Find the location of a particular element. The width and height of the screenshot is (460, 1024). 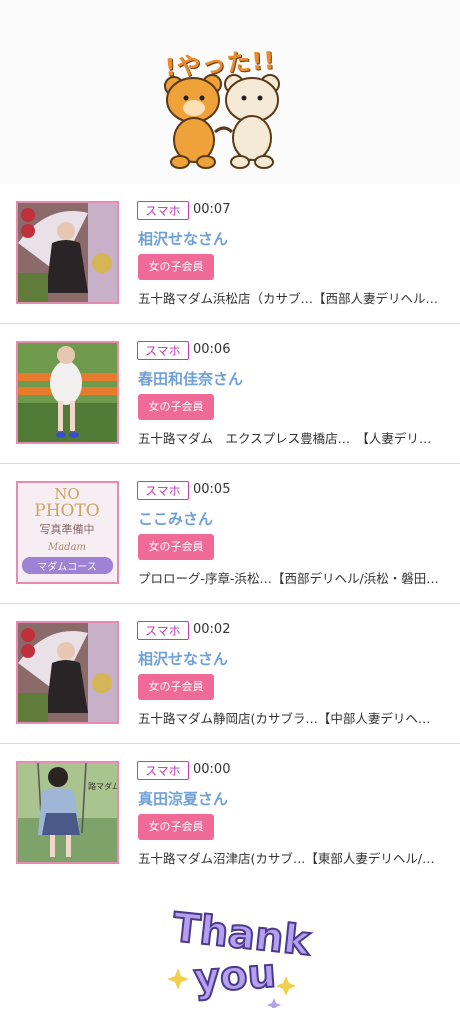

member-name-link: 真田涼夏さん is located at coordinates (183, 798).